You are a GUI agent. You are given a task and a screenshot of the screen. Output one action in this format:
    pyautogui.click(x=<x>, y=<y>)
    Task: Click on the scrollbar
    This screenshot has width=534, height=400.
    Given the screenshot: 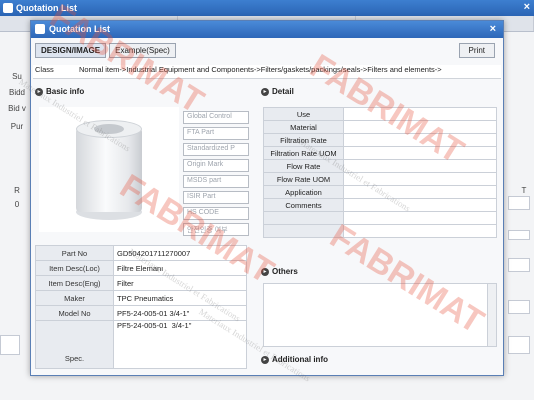 What is the action you would take?
    pyautogui.click(x=491, y=315)
    